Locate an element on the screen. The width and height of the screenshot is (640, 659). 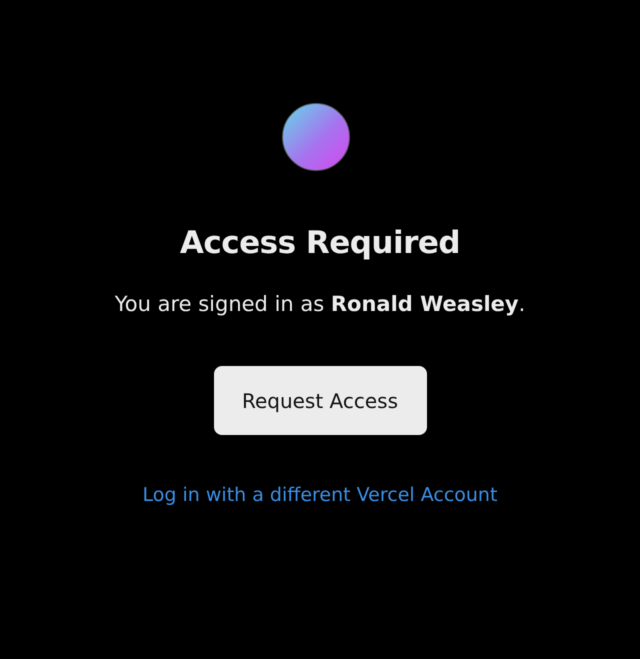
switch-account-link: Log in with a different Vercel Account is located at coordinates (320, 495).